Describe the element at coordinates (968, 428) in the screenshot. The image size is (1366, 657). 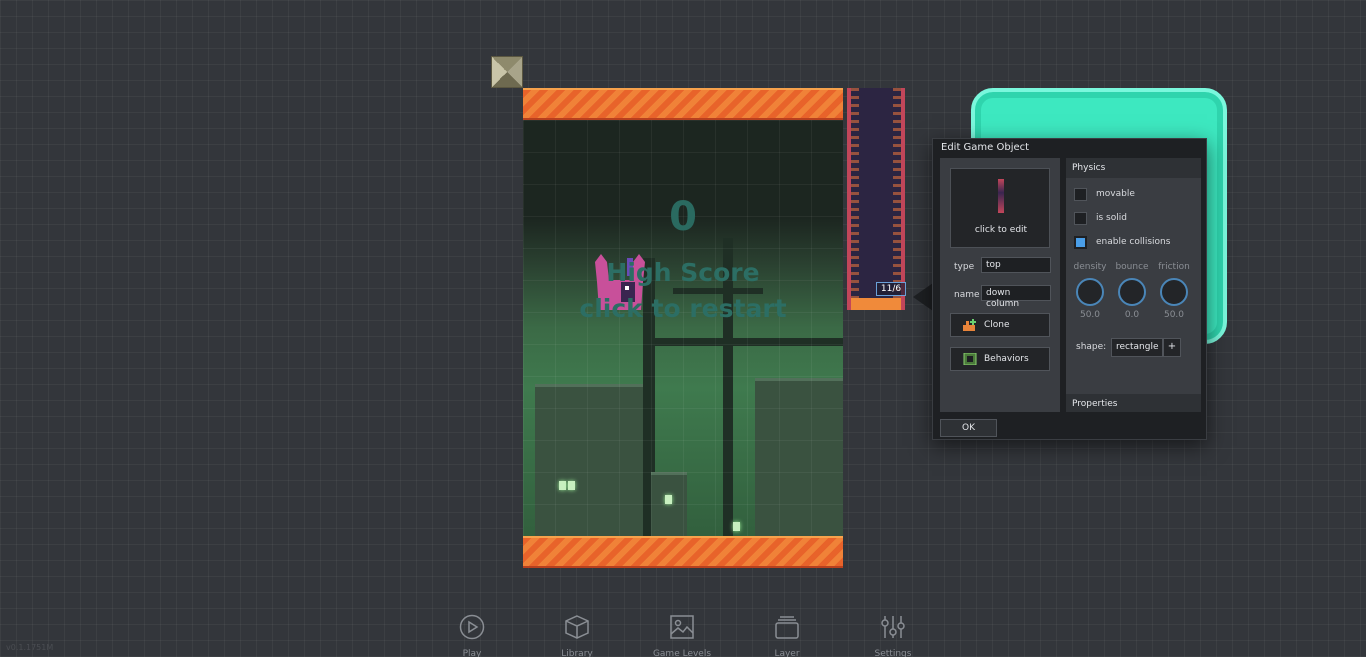
I see `ok-button: OK` at that location.